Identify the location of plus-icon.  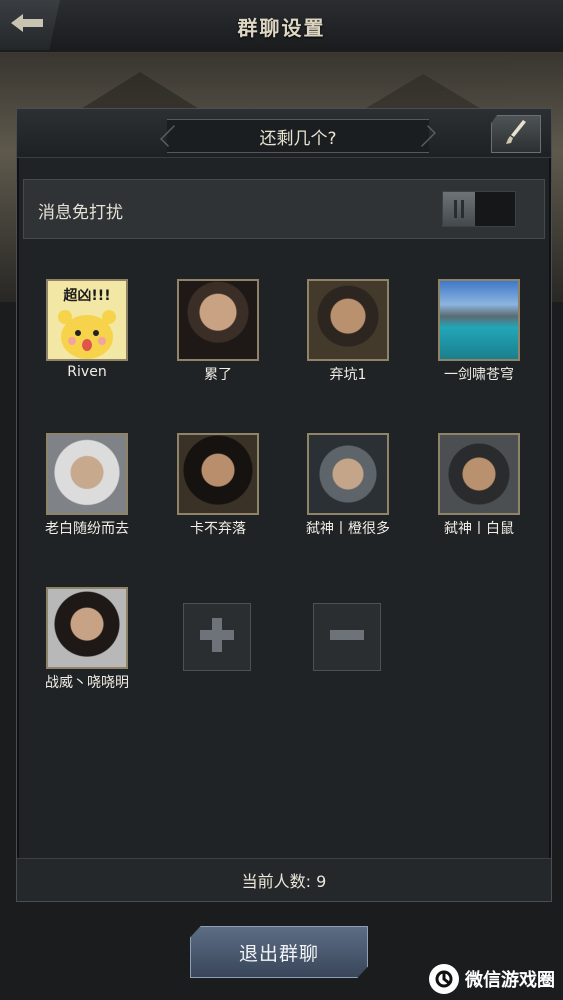
(217, 637).